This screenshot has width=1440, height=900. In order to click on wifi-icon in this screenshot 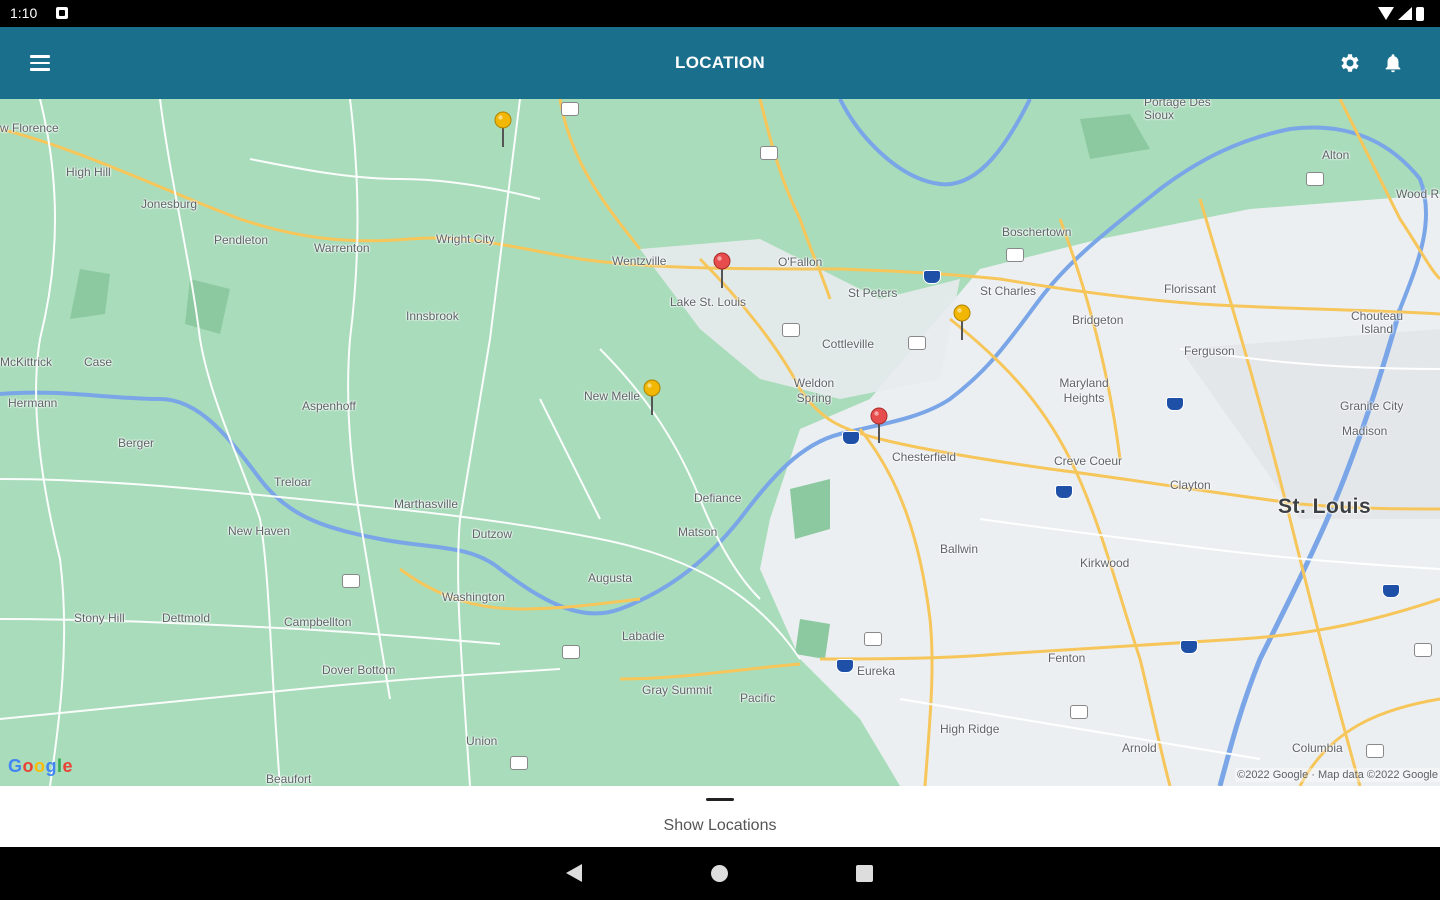, I will do `click(1386, 13)`.